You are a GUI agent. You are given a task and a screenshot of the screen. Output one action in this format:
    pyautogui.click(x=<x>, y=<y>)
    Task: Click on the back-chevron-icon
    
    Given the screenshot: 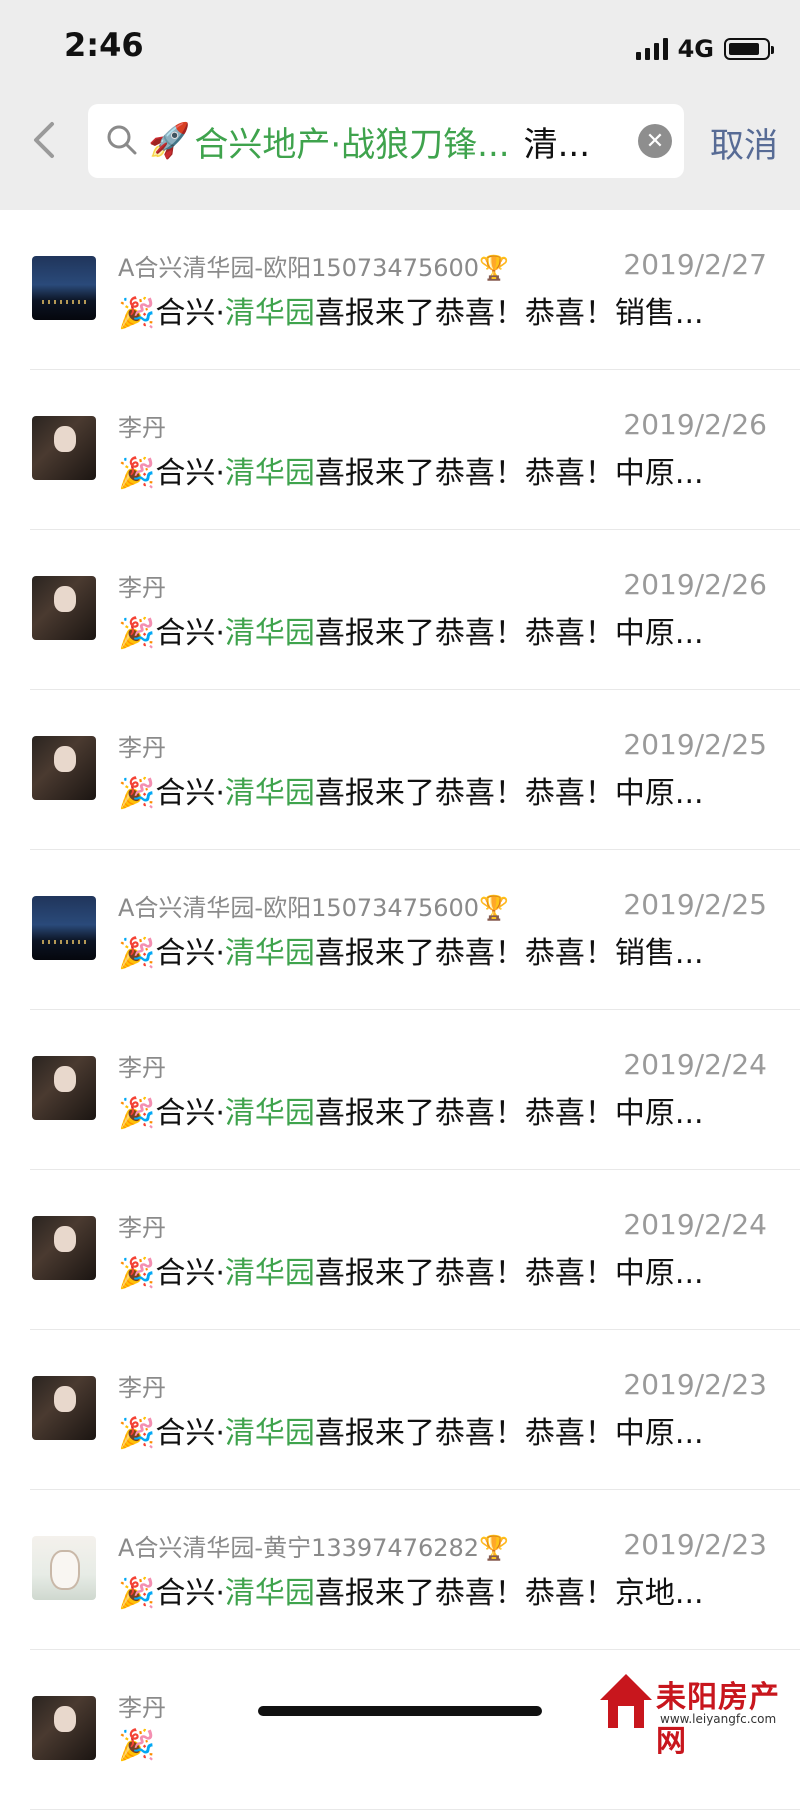 What is the action you would take?
    pyautogui.click(x=45, y=140)
    